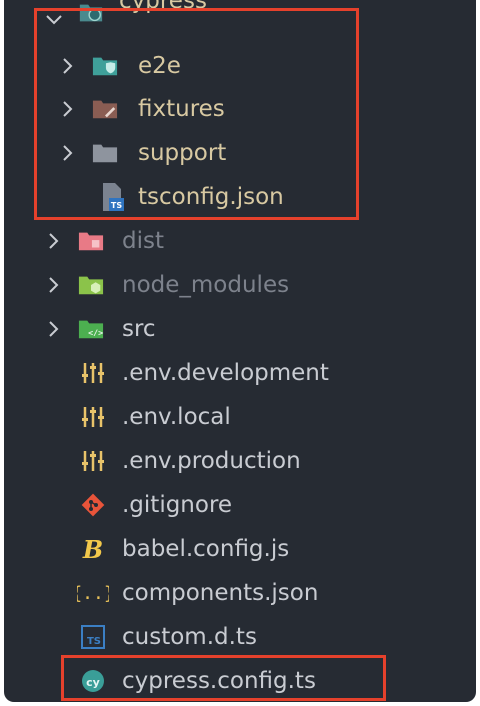  What do you see at coordinates (240, 505) in the screenshot?
I see `tree-item-gitignore: .gitignore` at bounding box center [240, 505].